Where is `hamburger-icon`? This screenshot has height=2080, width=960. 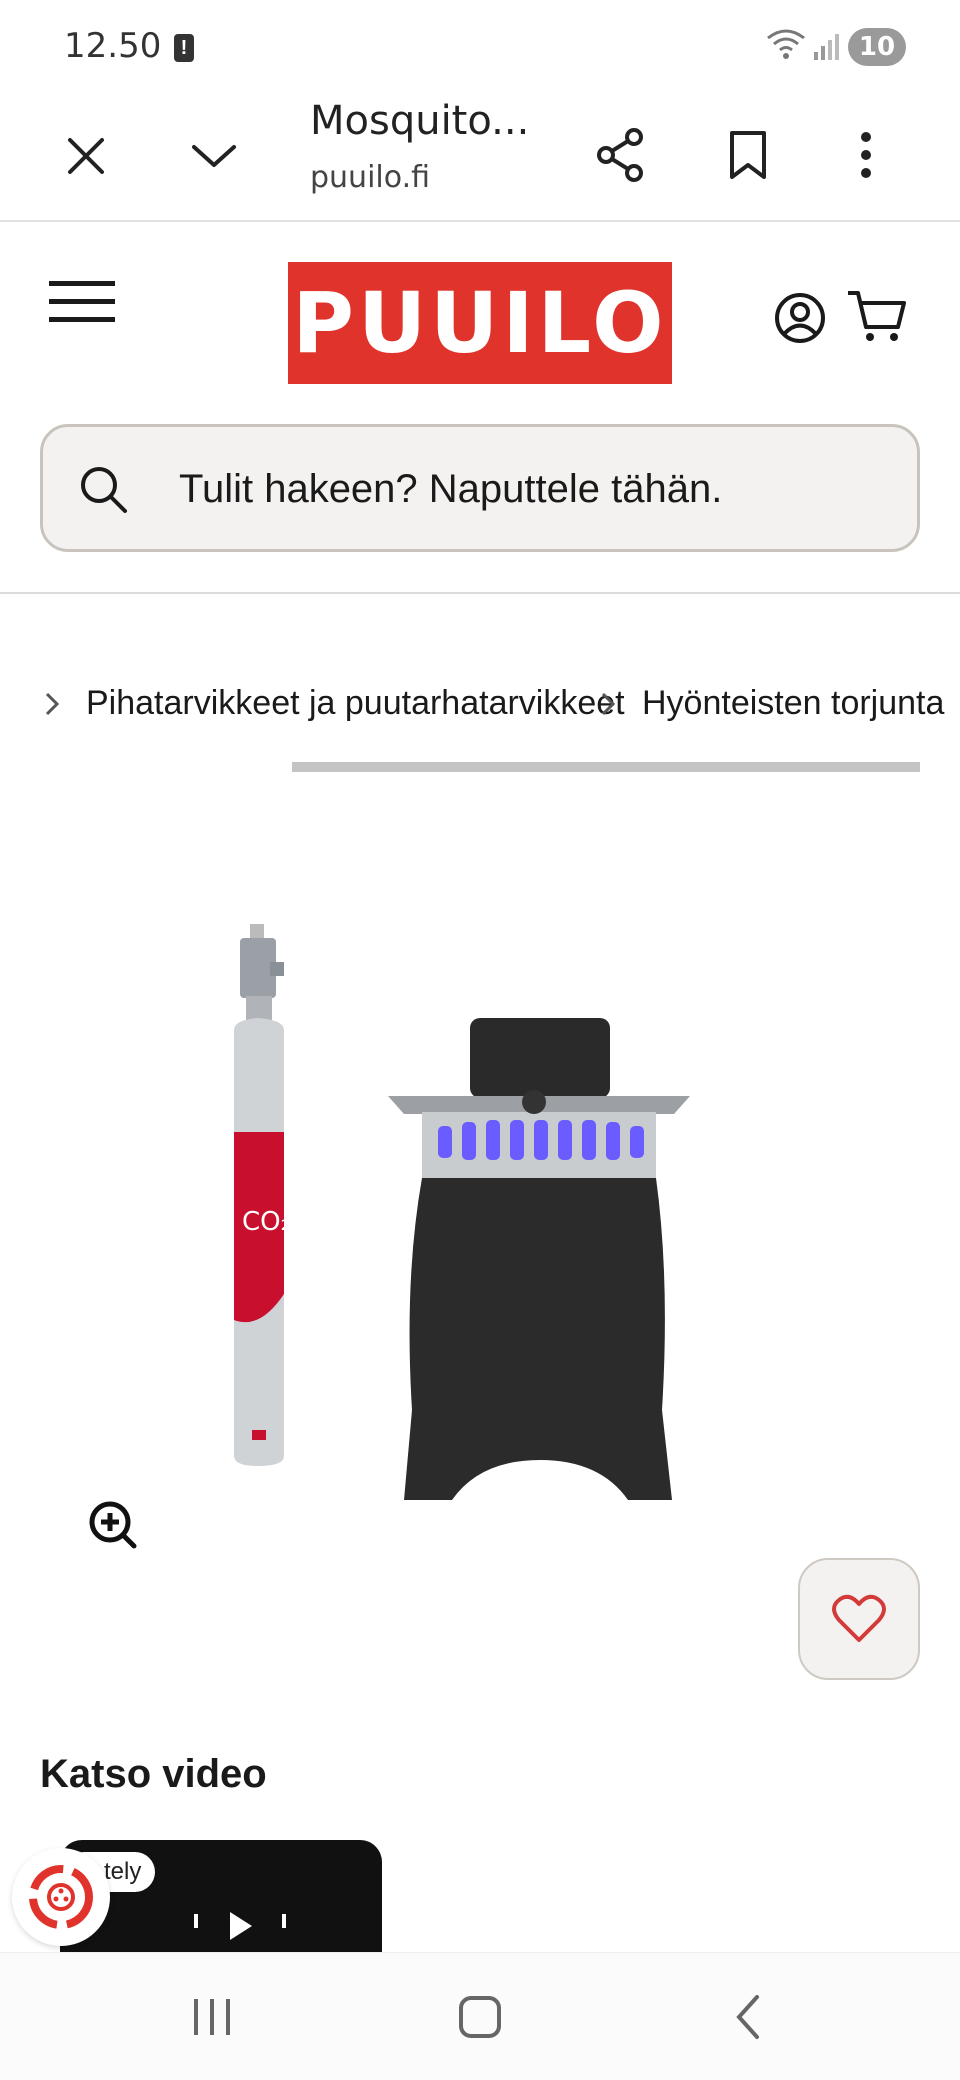
hamburger-icon is located at coordinates (82, 301).